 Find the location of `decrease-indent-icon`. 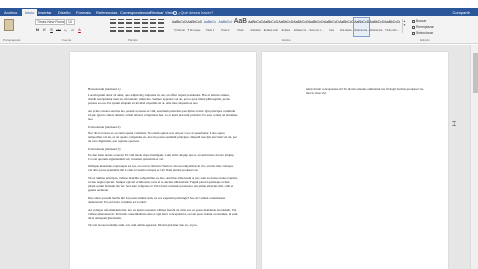

decrease-indent-icon is located at coordinates (137, 21).